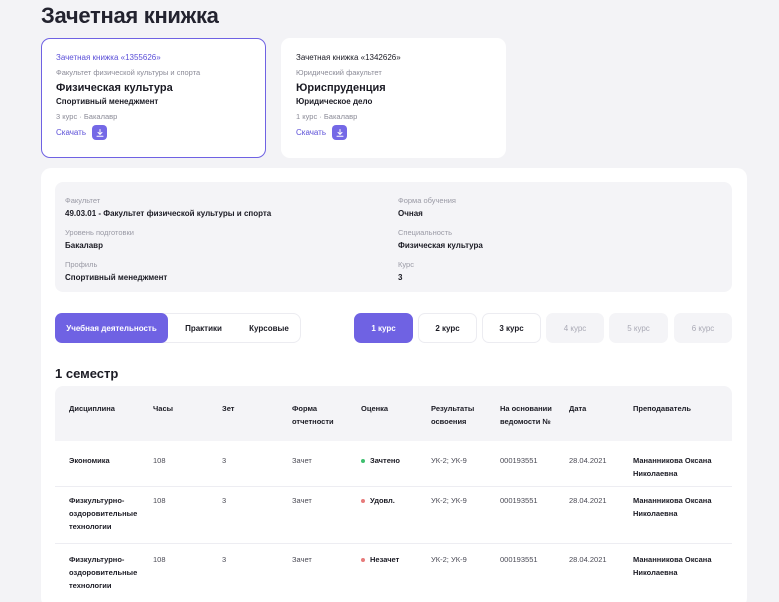  Describe the element at coordinates (427, 200) in the screenshot. I see `info-label: Форма обучения` at that location.